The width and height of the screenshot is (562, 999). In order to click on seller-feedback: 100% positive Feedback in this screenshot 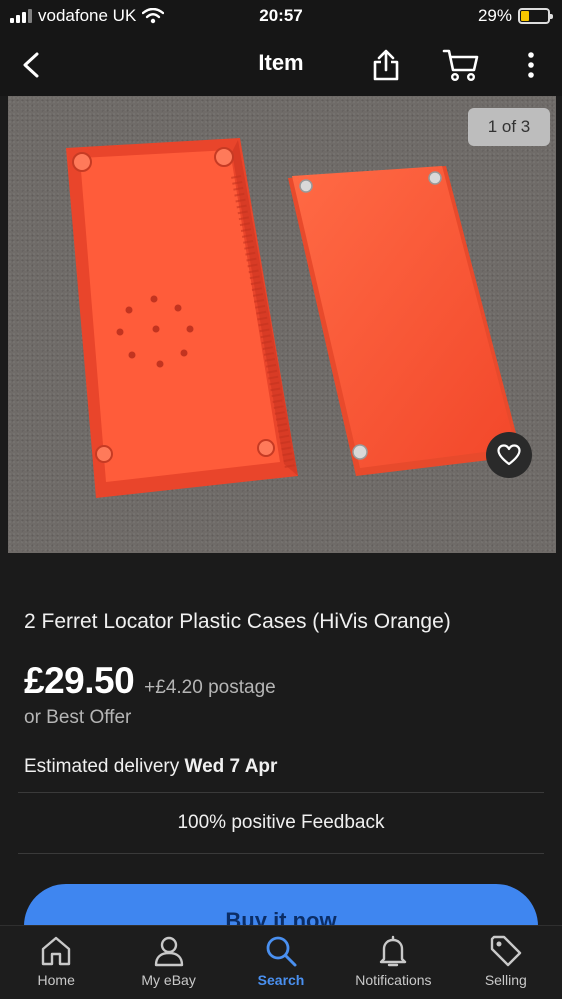, I will do `click(281, 823)`.